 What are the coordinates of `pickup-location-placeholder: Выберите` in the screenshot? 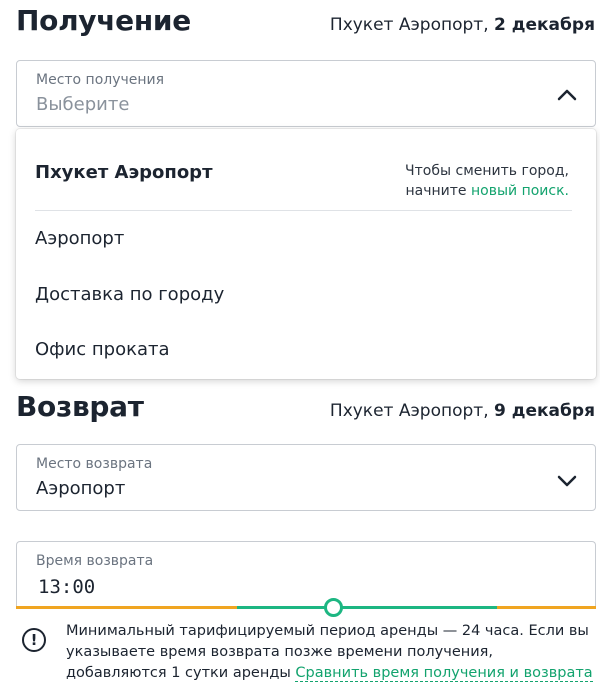 It's located at (83, 104).